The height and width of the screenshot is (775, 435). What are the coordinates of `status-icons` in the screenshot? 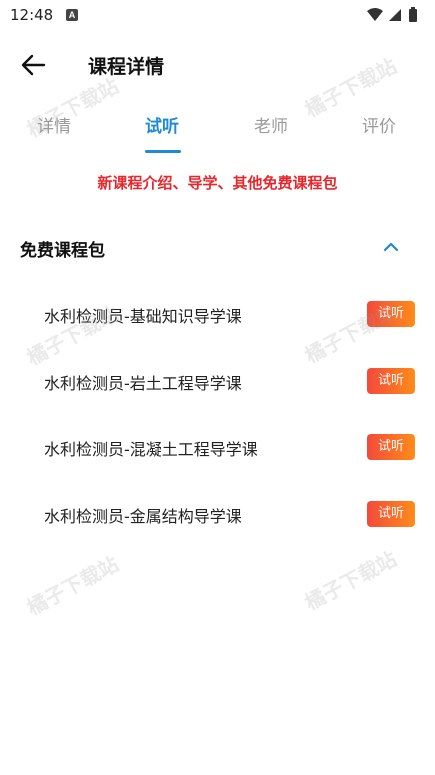 It's located at (392, 14).